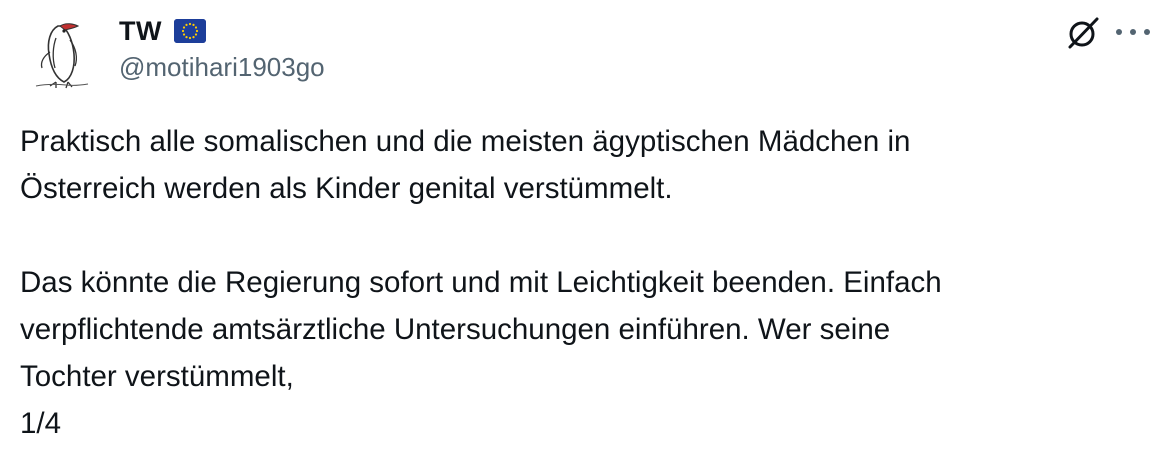 Image resolution: width=1158 pixels, height=464 pixels. I want to click on more-options-icon, so click(1133, 32).